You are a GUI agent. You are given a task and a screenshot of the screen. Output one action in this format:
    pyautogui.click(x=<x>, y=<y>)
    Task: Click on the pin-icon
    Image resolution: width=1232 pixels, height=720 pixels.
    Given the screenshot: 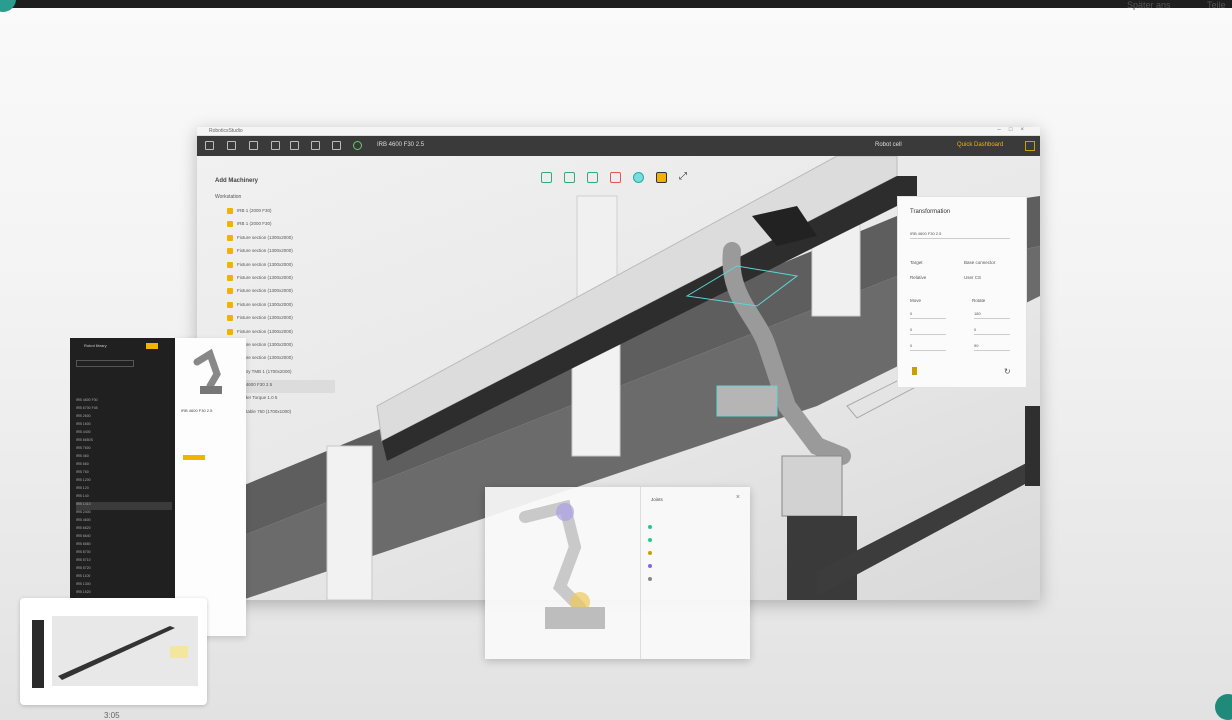 What is the action you would take?
    pyautogui.click(x=914, y=371)
    